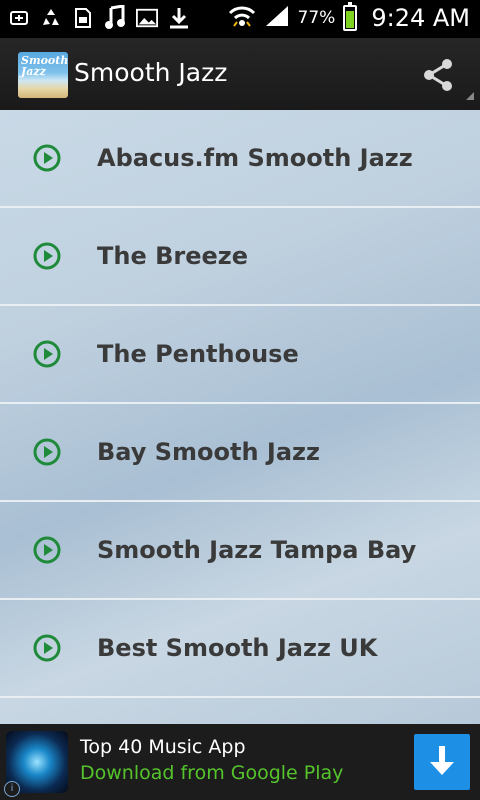  I want to click on station-label: The Breeze, so click(173, 256).